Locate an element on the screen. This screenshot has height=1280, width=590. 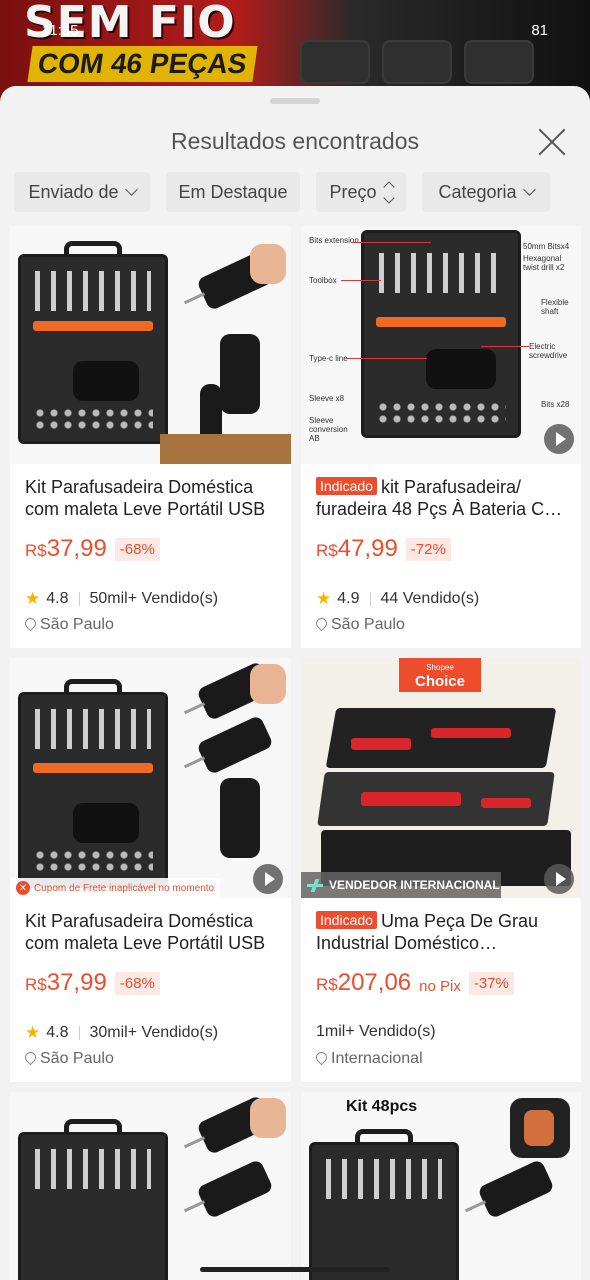
product-price: R$47,99 is located at coordinates (357, 548).